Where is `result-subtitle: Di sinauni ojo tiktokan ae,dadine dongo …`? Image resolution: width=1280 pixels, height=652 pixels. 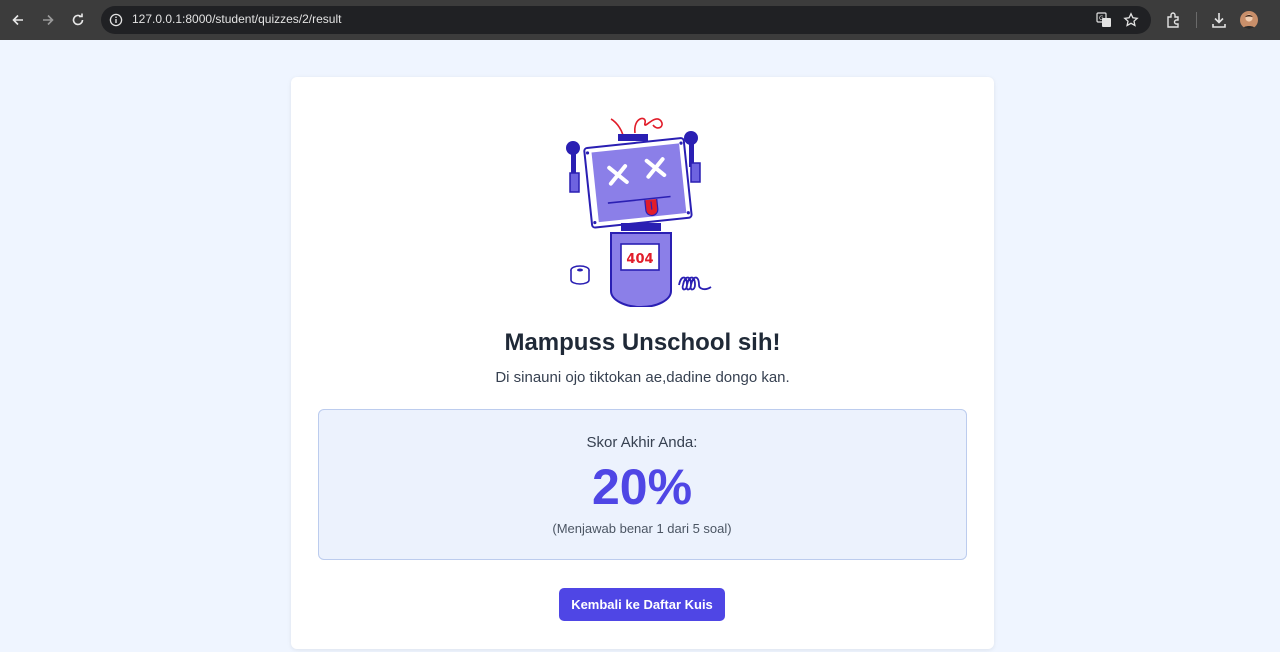
result-subtitle: Di sinauni ojo tiktokan ae,dadine dongo … is located at coordinates (642, 377).